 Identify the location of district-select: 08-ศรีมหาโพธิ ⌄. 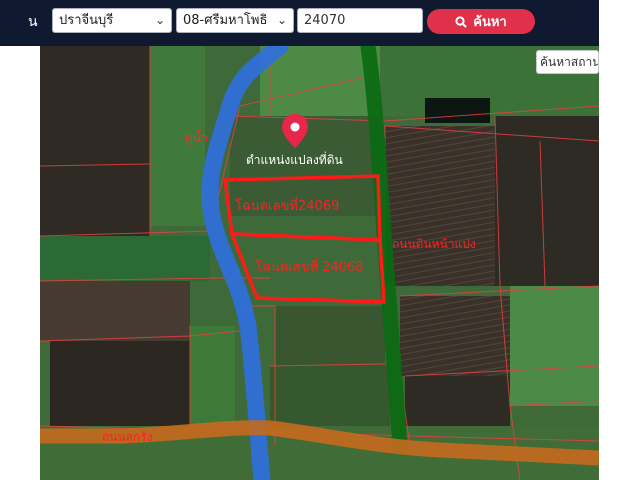
(235, 20).